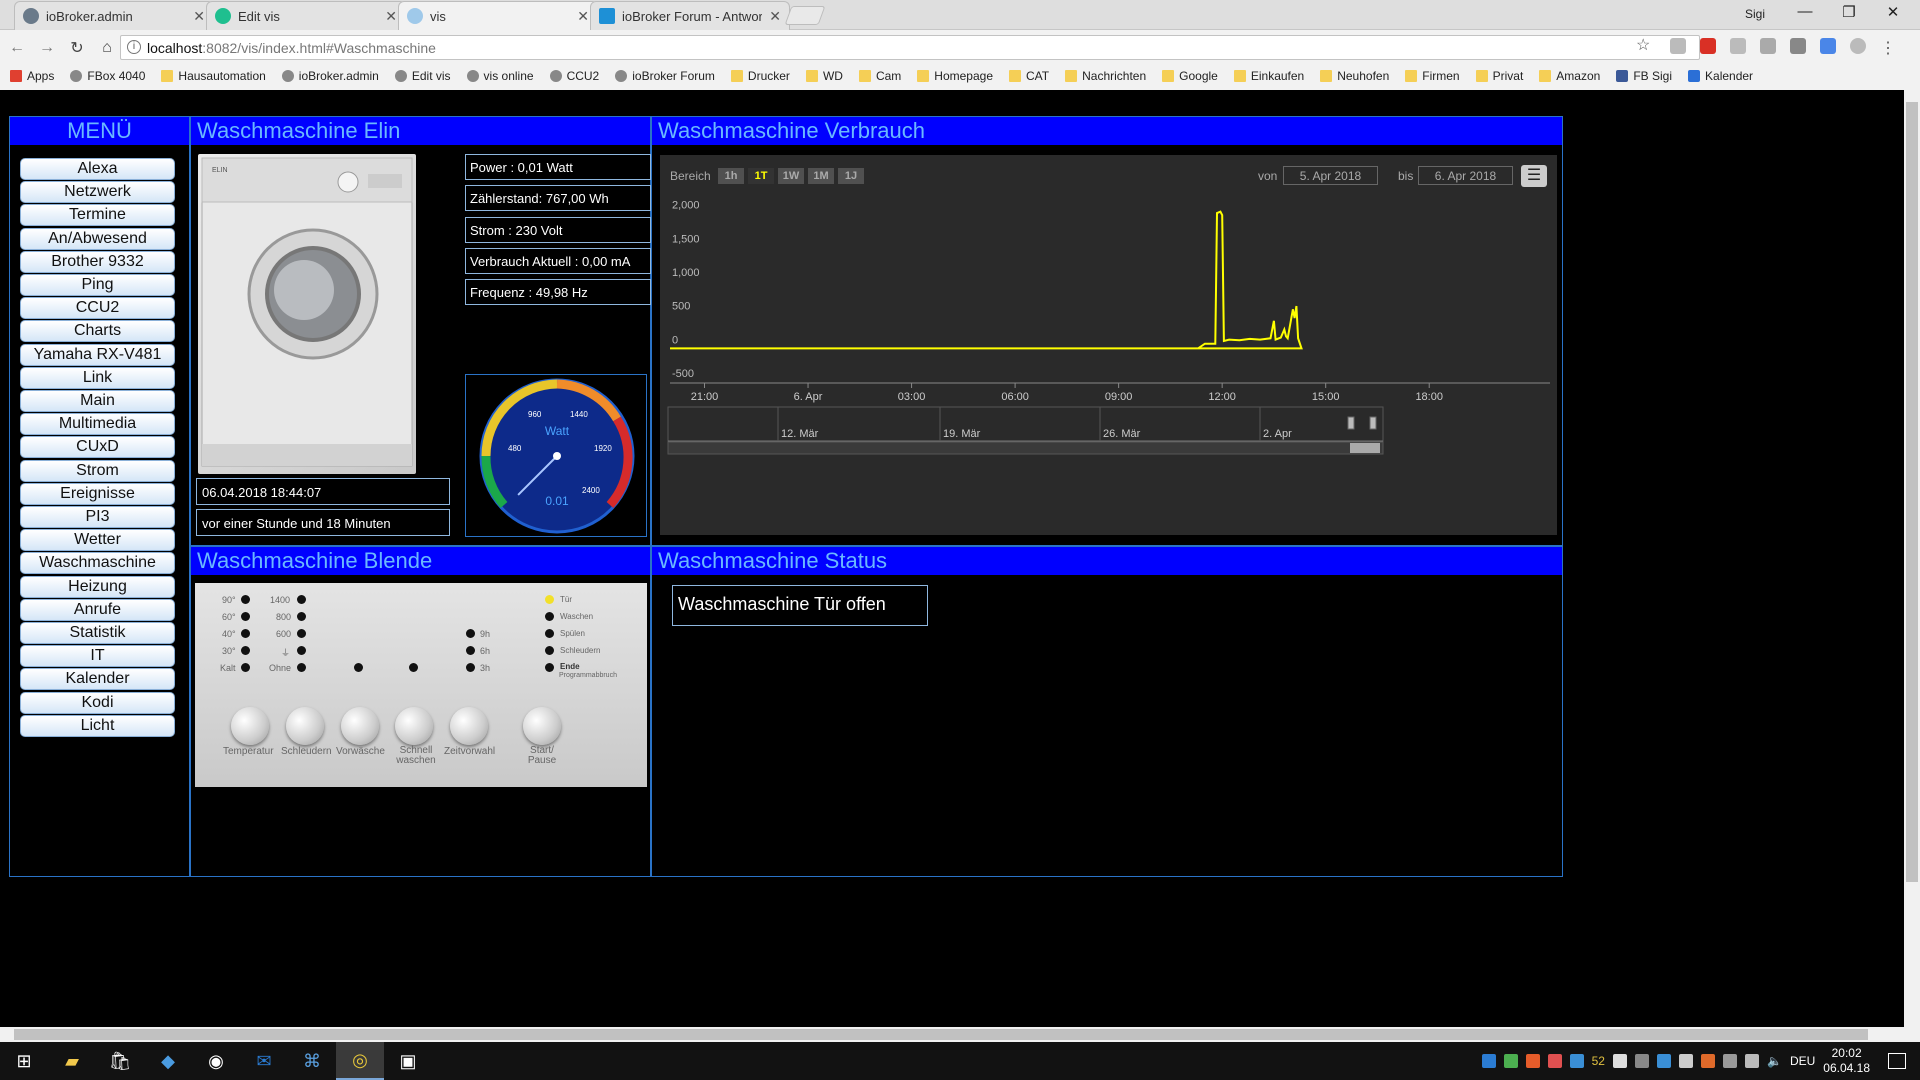 The image size is (1920, 1080). What do you see at coordinates (360, 1061) in the screenshot?
I see `chrome-icon: ◎` at bounding box center [360, 1061].